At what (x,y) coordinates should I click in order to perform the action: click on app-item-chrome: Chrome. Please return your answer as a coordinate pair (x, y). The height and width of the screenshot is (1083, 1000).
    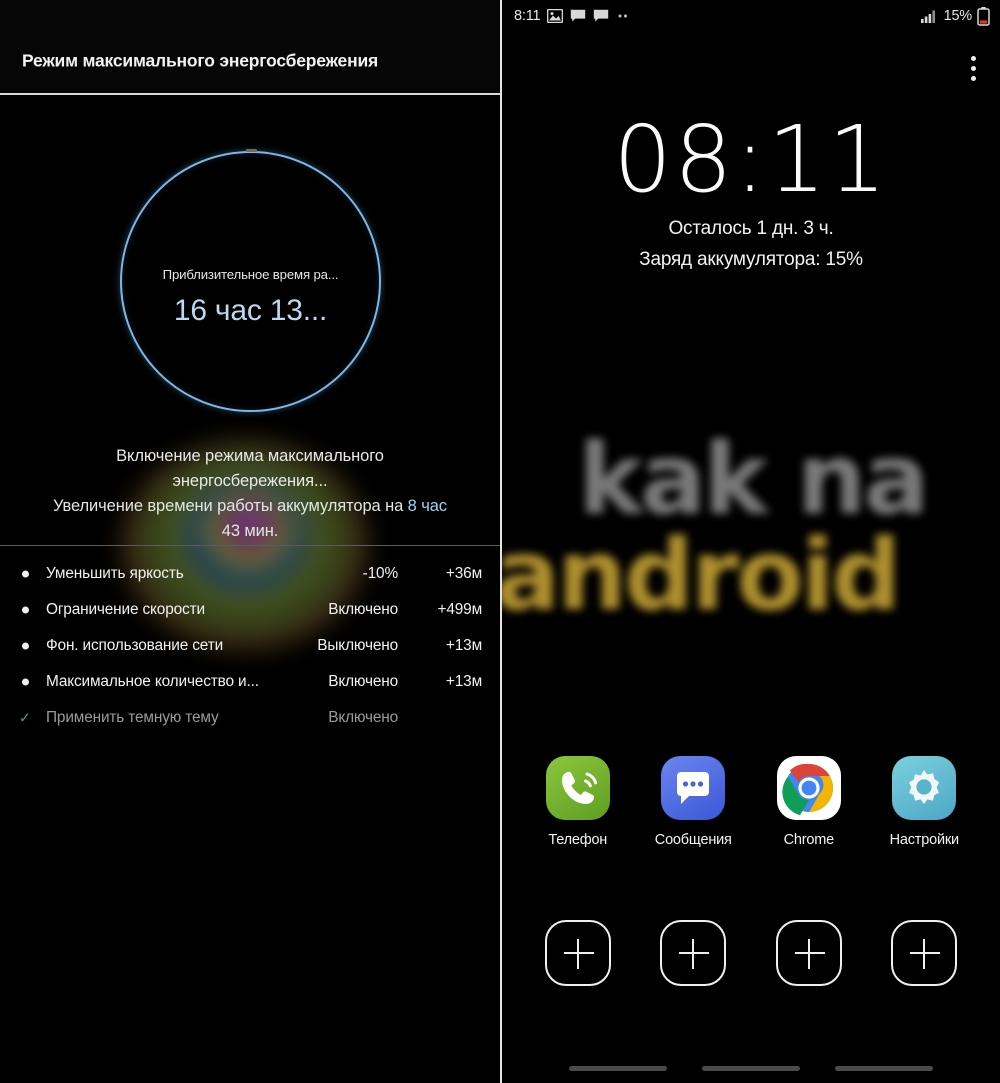
    Looking at the image, I should click on (809, 802).